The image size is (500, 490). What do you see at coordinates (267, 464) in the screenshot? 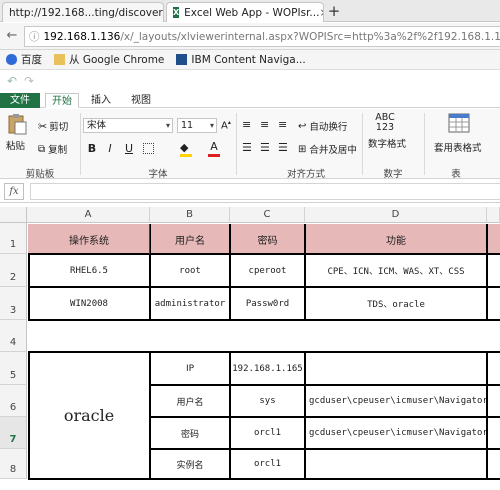
I see `cell-c8: orcl1` at bounding box center [267, 464].